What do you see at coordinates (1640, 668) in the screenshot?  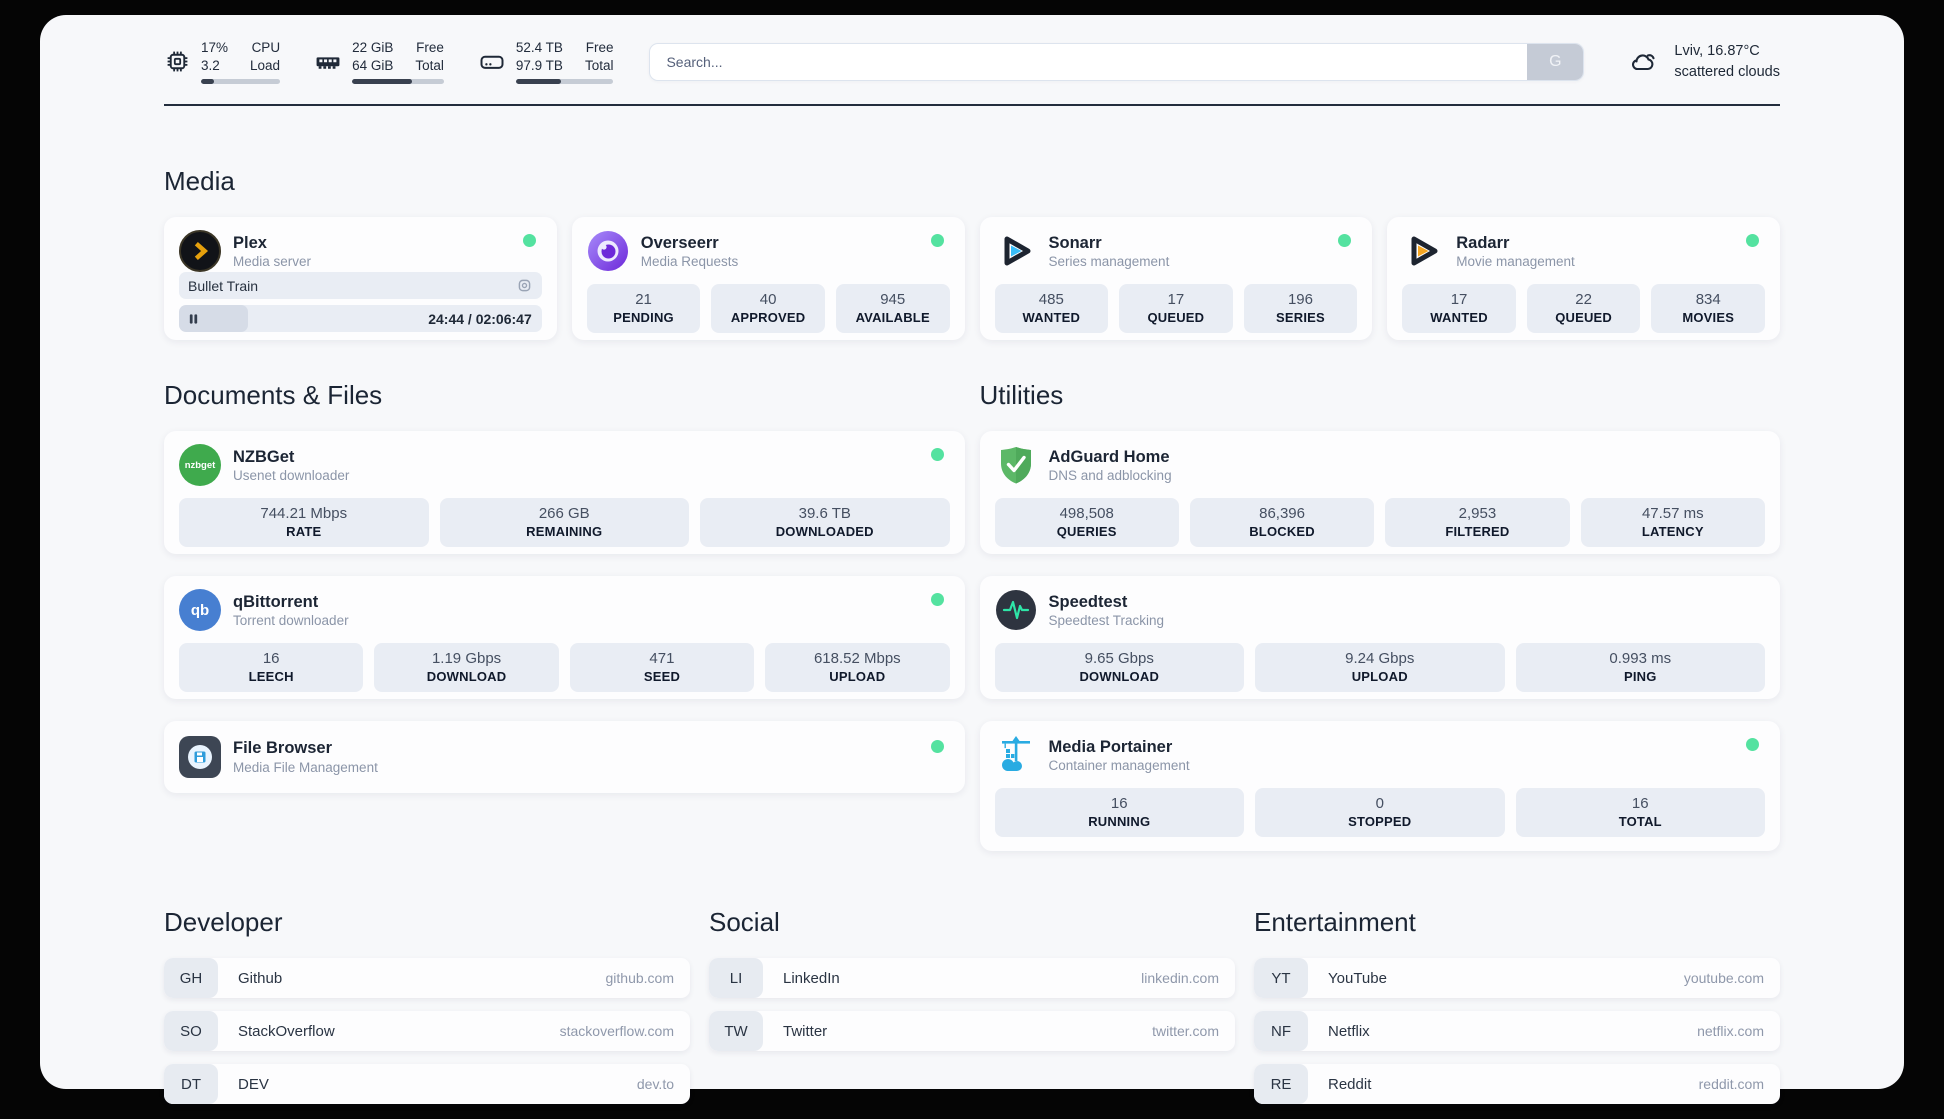 I see `stat-ping: 0.993 ms PING` at bounding box center [1640, 668].